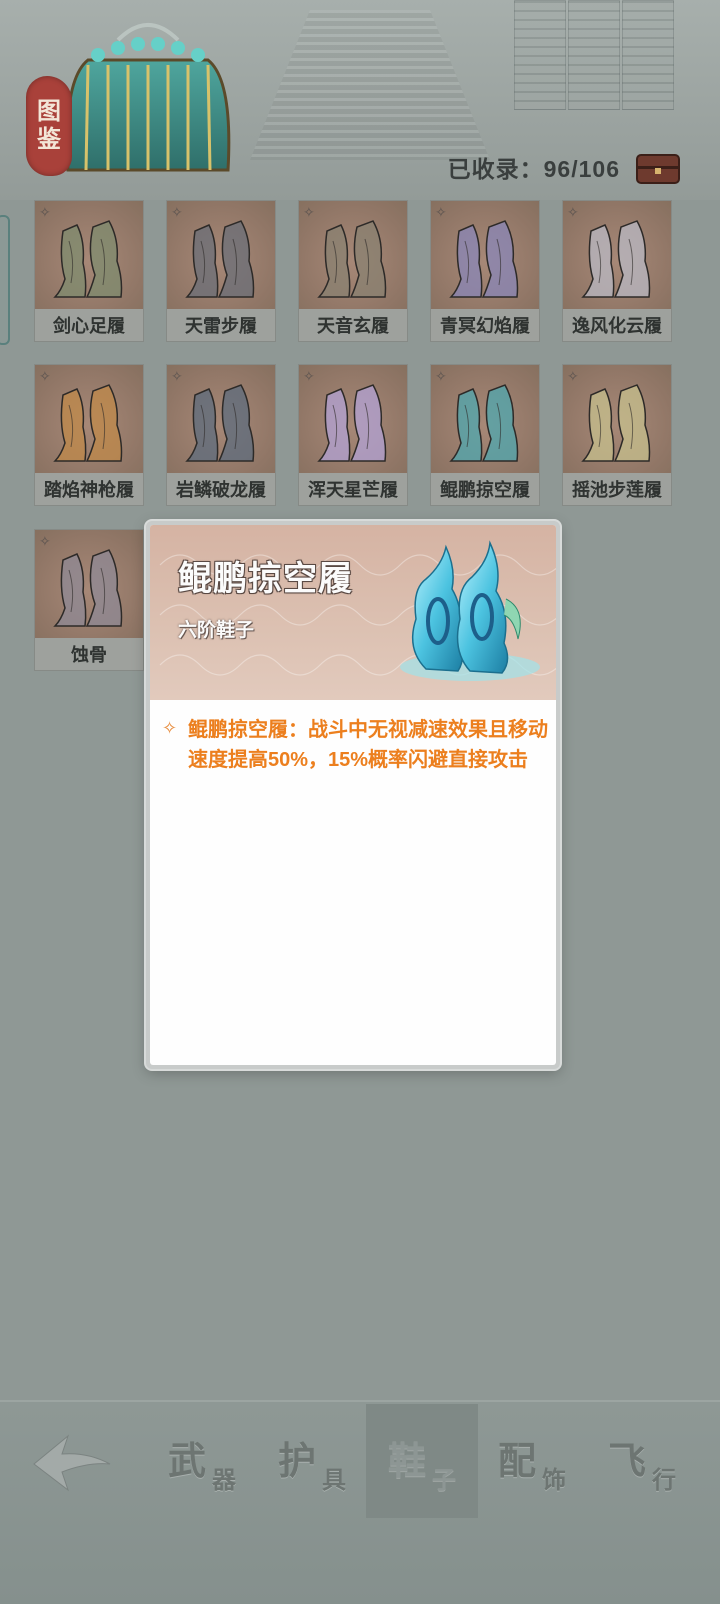 This screenshot has height=1604, width=720. I want to click on item-name: 青冥幻焰履, so click(485, 326).